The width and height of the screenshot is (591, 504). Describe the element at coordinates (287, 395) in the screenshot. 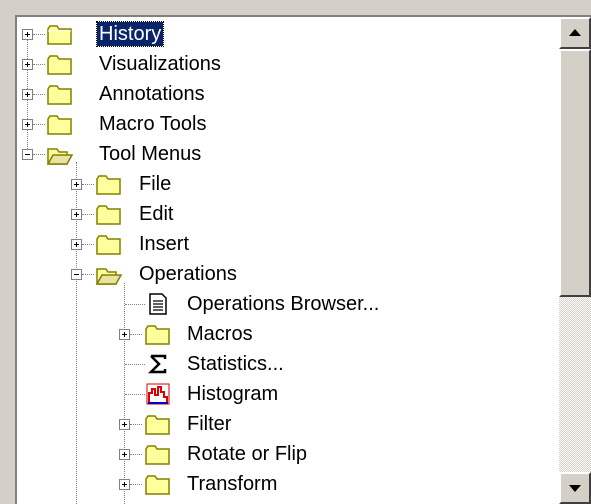

I see `tree-item-histogram: Histogram` at that location.